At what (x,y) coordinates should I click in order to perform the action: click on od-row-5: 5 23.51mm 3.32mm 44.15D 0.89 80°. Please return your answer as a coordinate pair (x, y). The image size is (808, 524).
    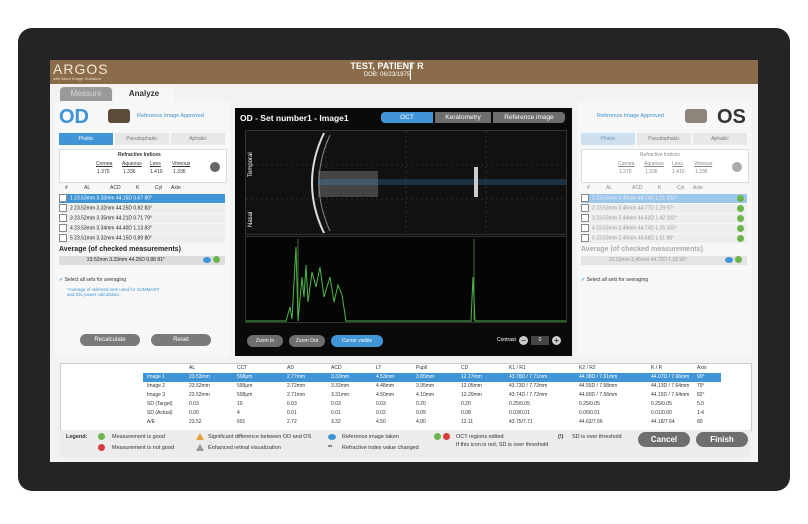
    Looking at the image, I should click on (142, 238).